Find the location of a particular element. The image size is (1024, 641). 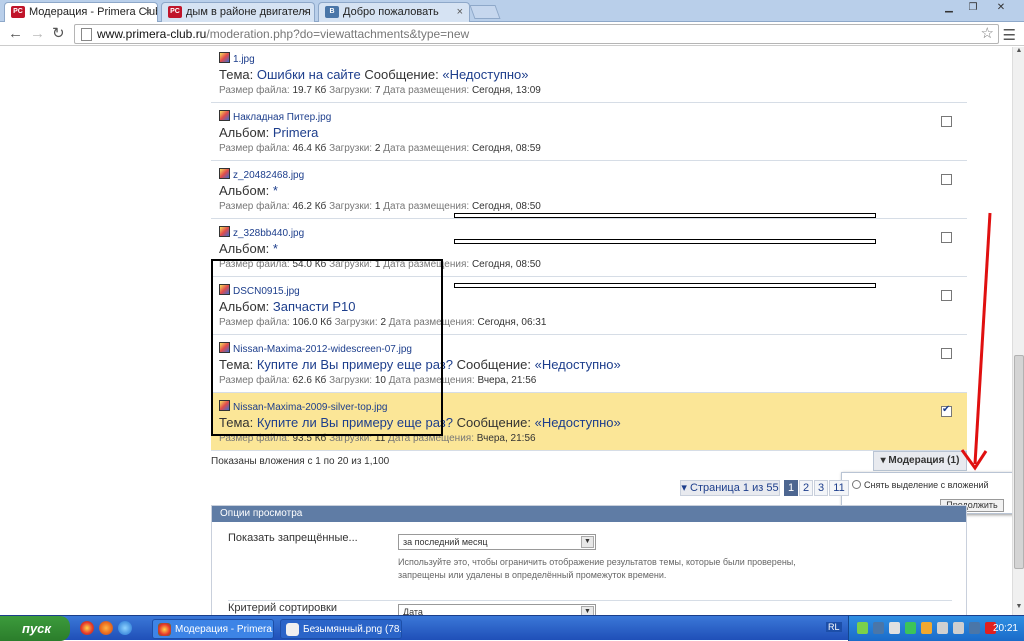

context-link: Primera is located at coordinates (296, 132).